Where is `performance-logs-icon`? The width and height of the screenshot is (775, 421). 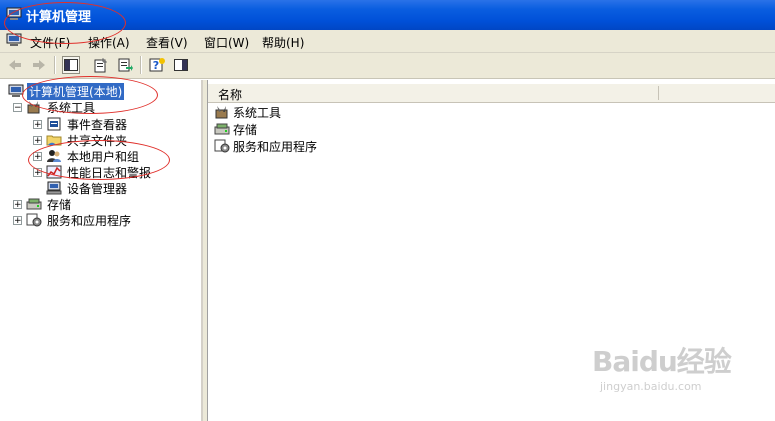 performance-logs-icon is located at coordinates (54, 172).